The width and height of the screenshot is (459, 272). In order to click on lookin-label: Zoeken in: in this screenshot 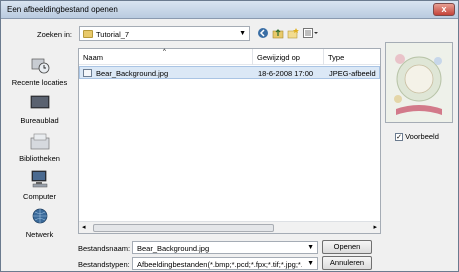, I will do `click(55, 34)`.